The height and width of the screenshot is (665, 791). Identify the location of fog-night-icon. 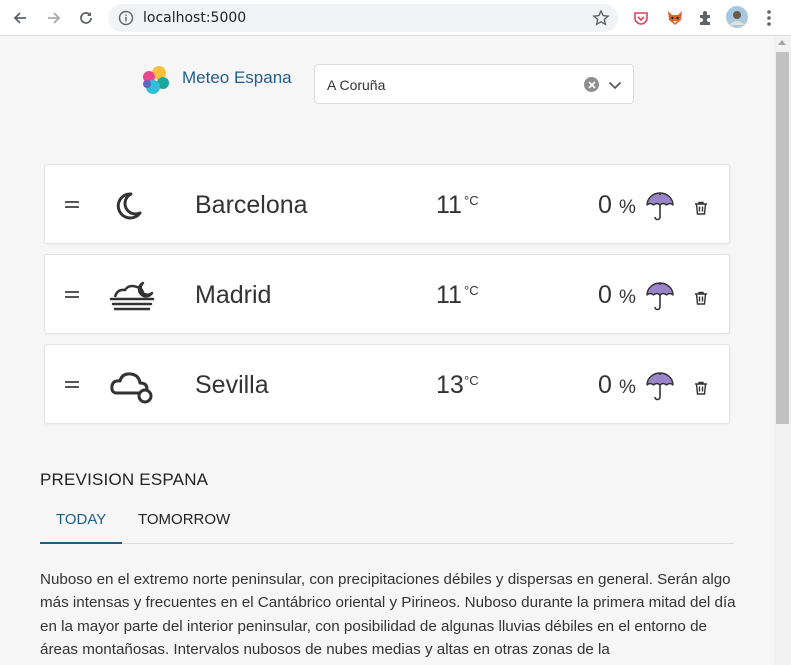
(133, 295).